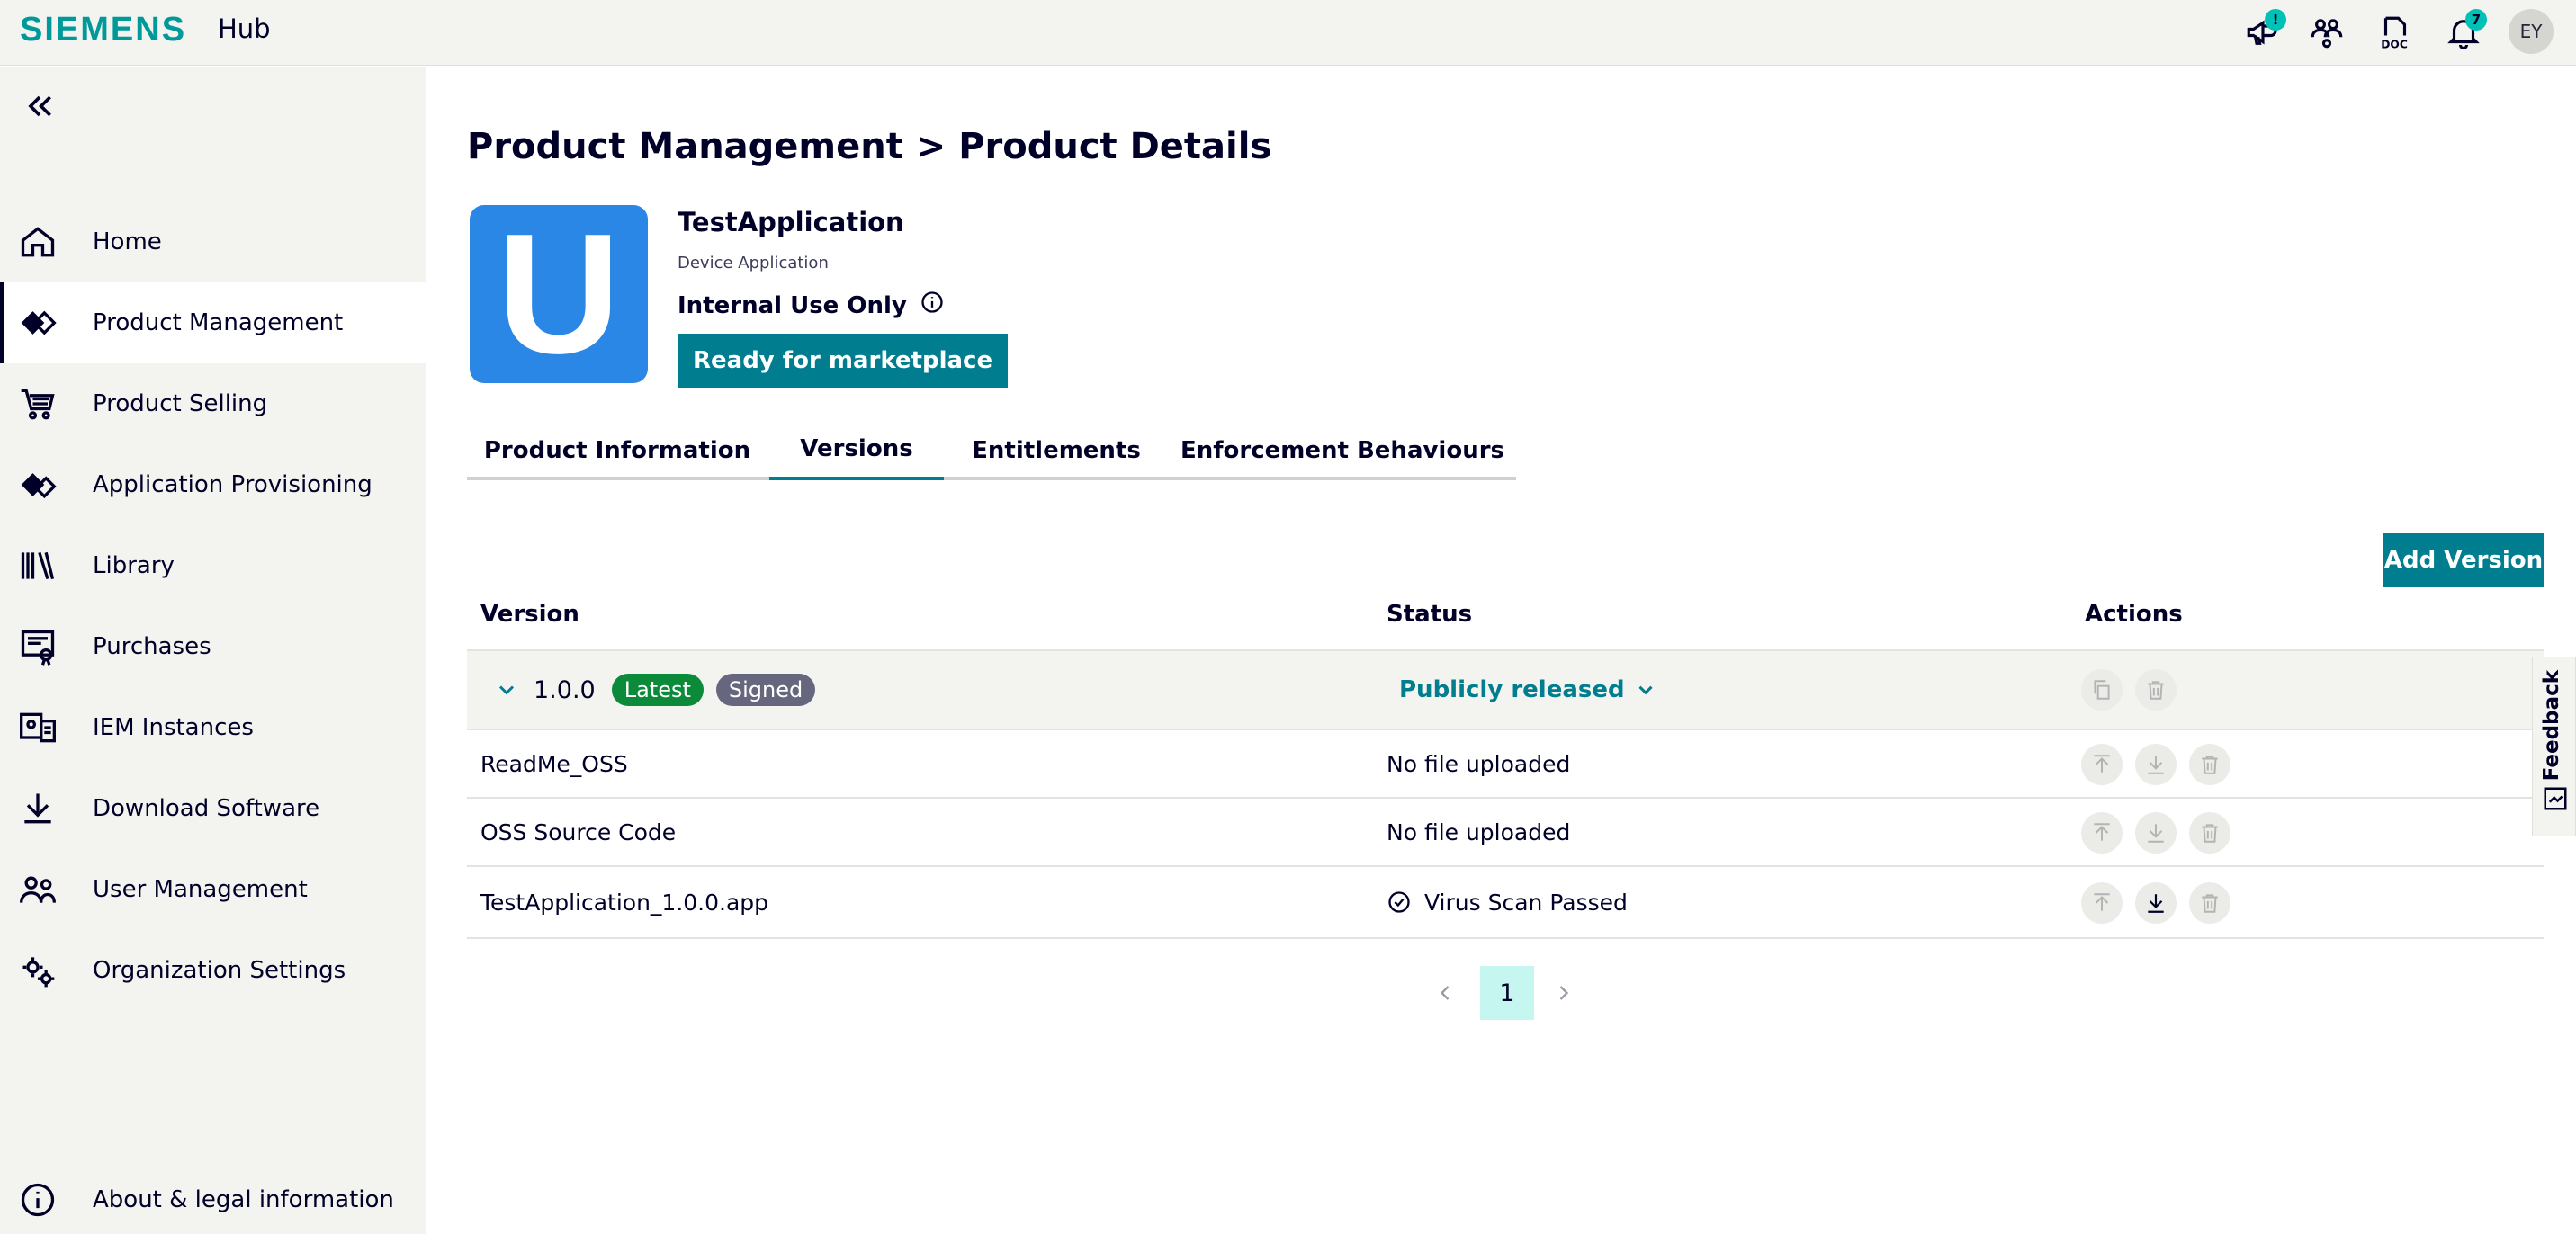 The height and width of the screenshot is (1234, 2576). Describe the element at coordinates (2464, 560) in the screenshot. I see `add-version-button: Add Version` at that location.